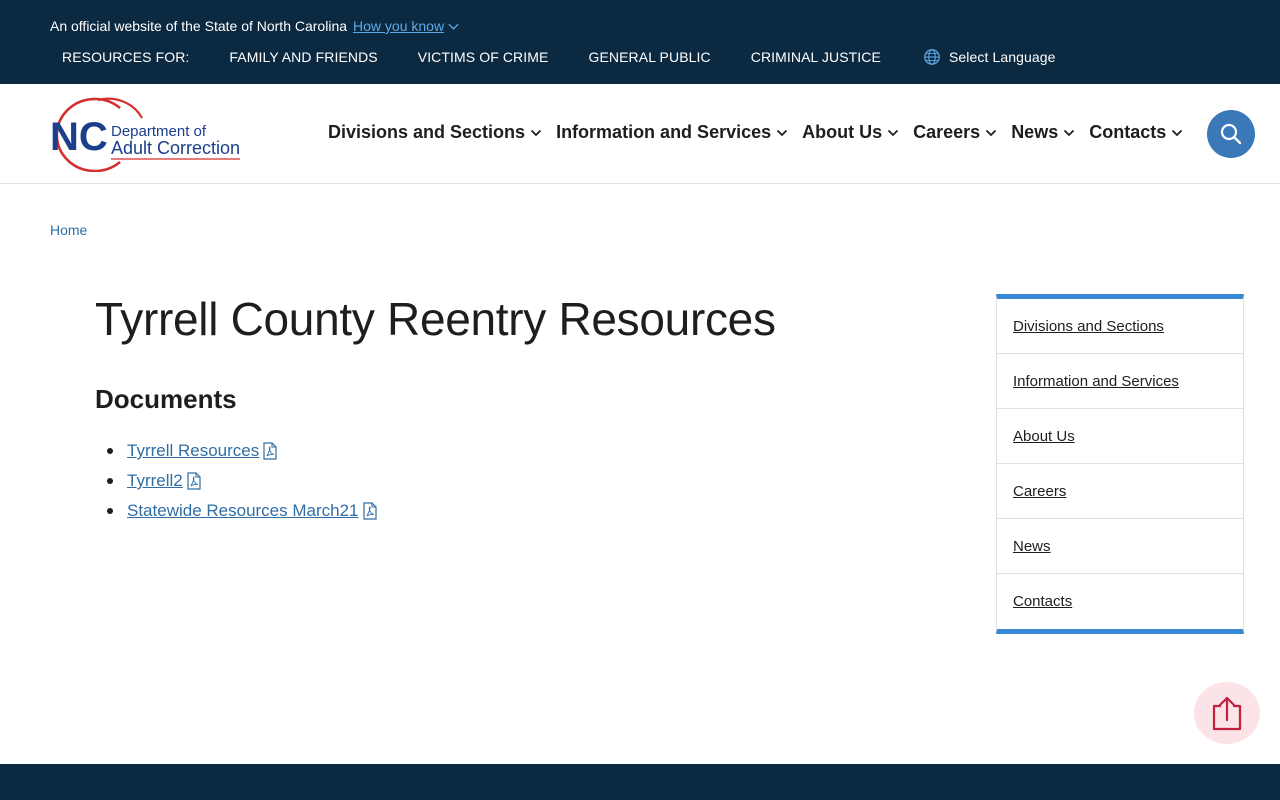 The height and width of the screenshot is (800, 1280). What do you see at coordinates (1120, 436) in the screenshot?
I see `sidebar-item-about-us: About Us` at bounding box center [1120, 436].